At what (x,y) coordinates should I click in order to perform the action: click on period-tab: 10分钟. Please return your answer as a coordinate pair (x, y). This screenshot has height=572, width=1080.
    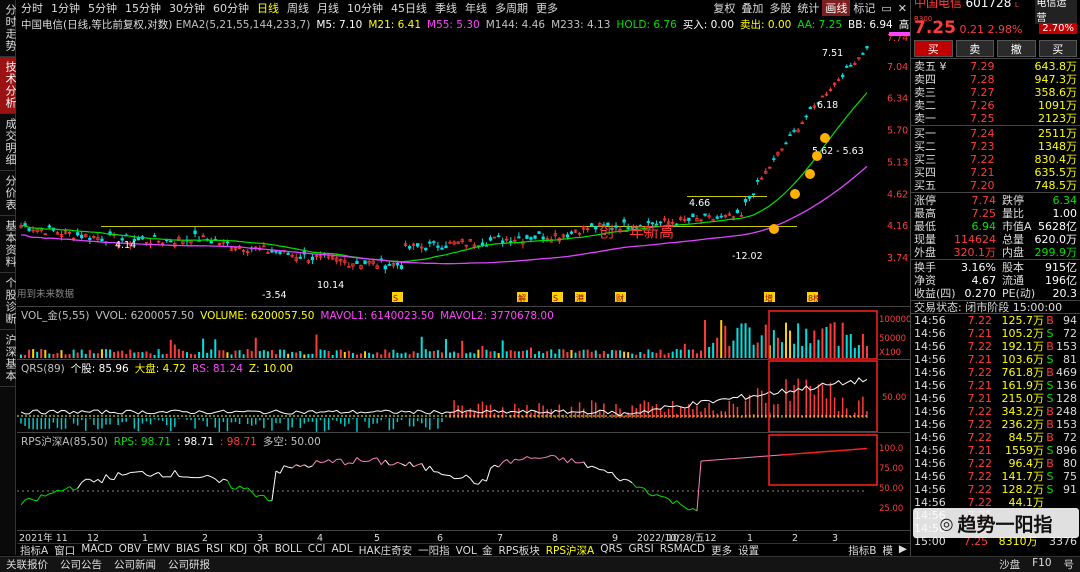
    Looking at the image, I should click on (365, 8).